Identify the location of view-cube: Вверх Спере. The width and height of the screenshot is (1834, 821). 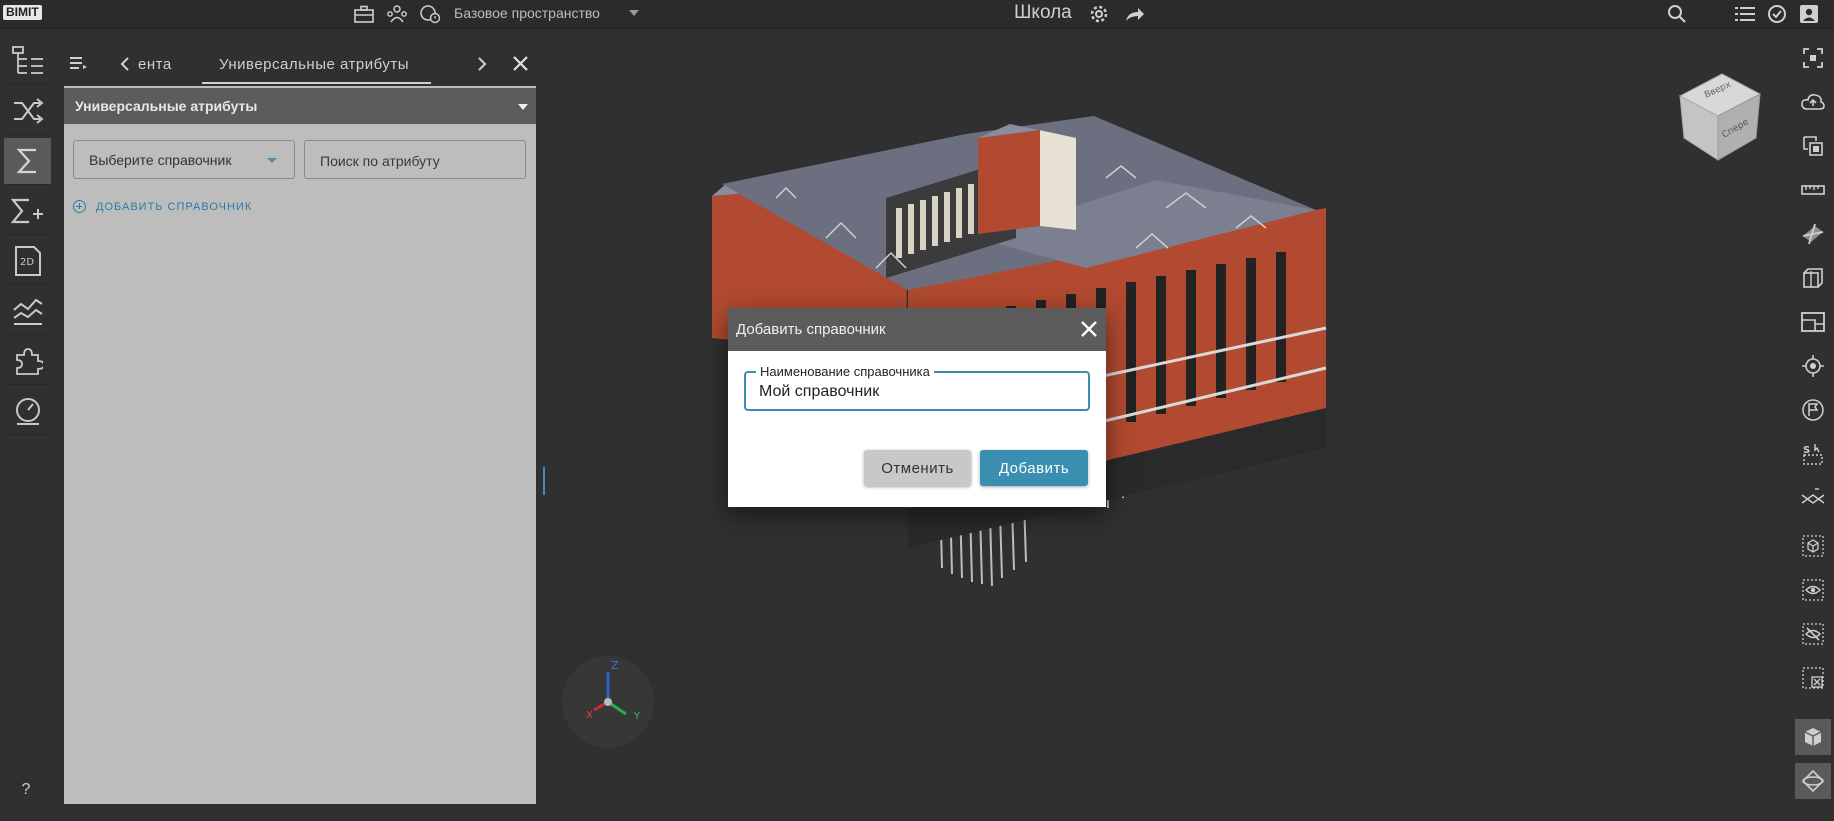
(1720, 117).